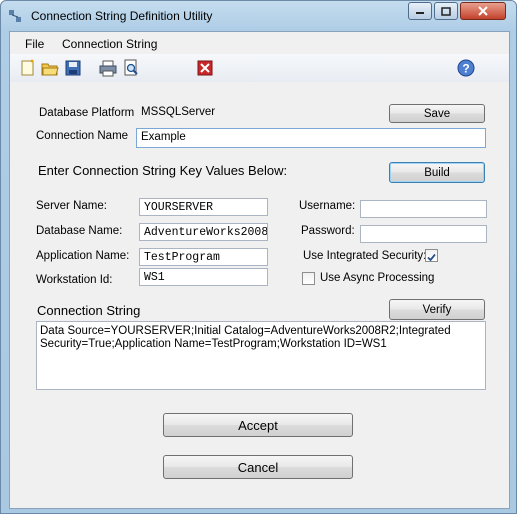 The height and width of the screenshot is (514, 517). Describe the element at coordinates (203, 277) in the screenshot. I see `workstation-id-input: WS1` at that location.